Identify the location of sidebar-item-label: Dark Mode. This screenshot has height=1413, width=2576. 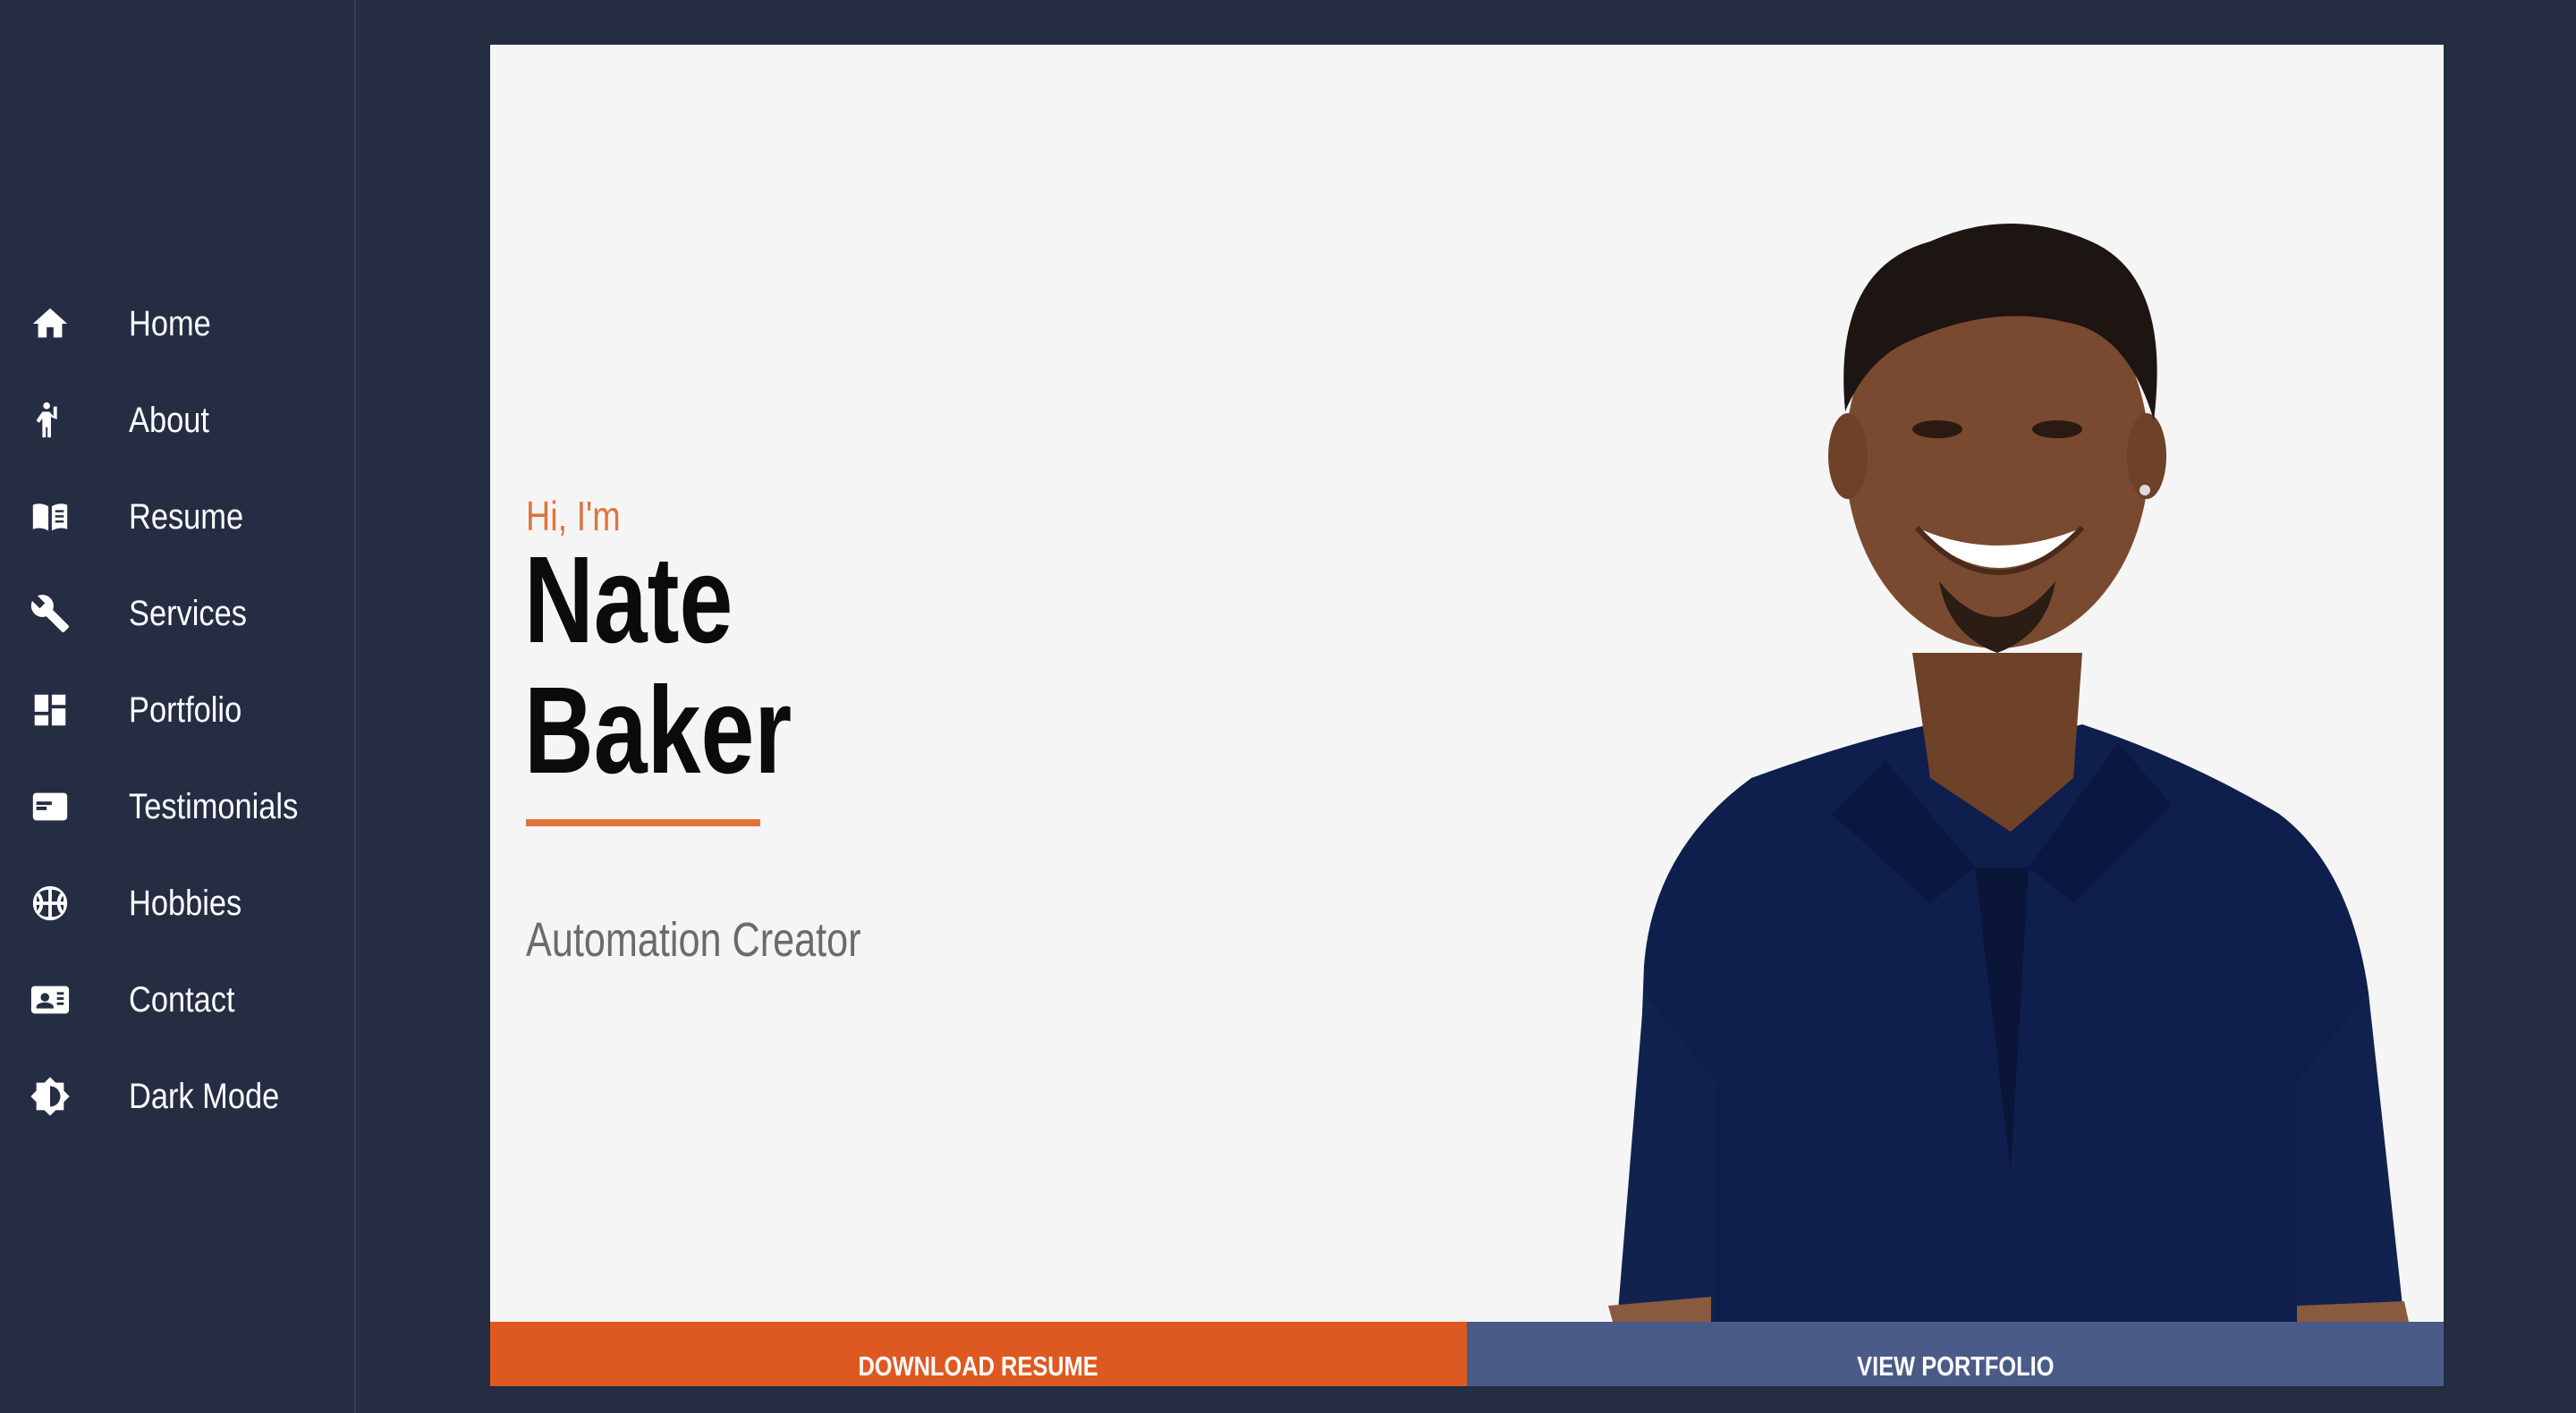
(204, 1096).